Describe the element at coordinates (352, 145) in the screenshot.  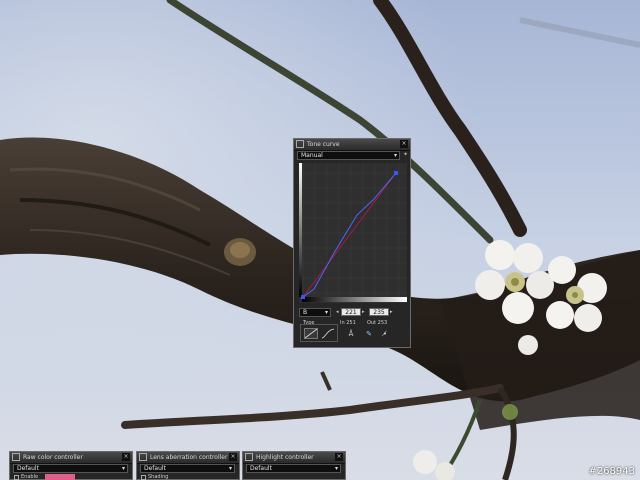
I see `tone-curve-titlebar: Tone curve ×` at that location.